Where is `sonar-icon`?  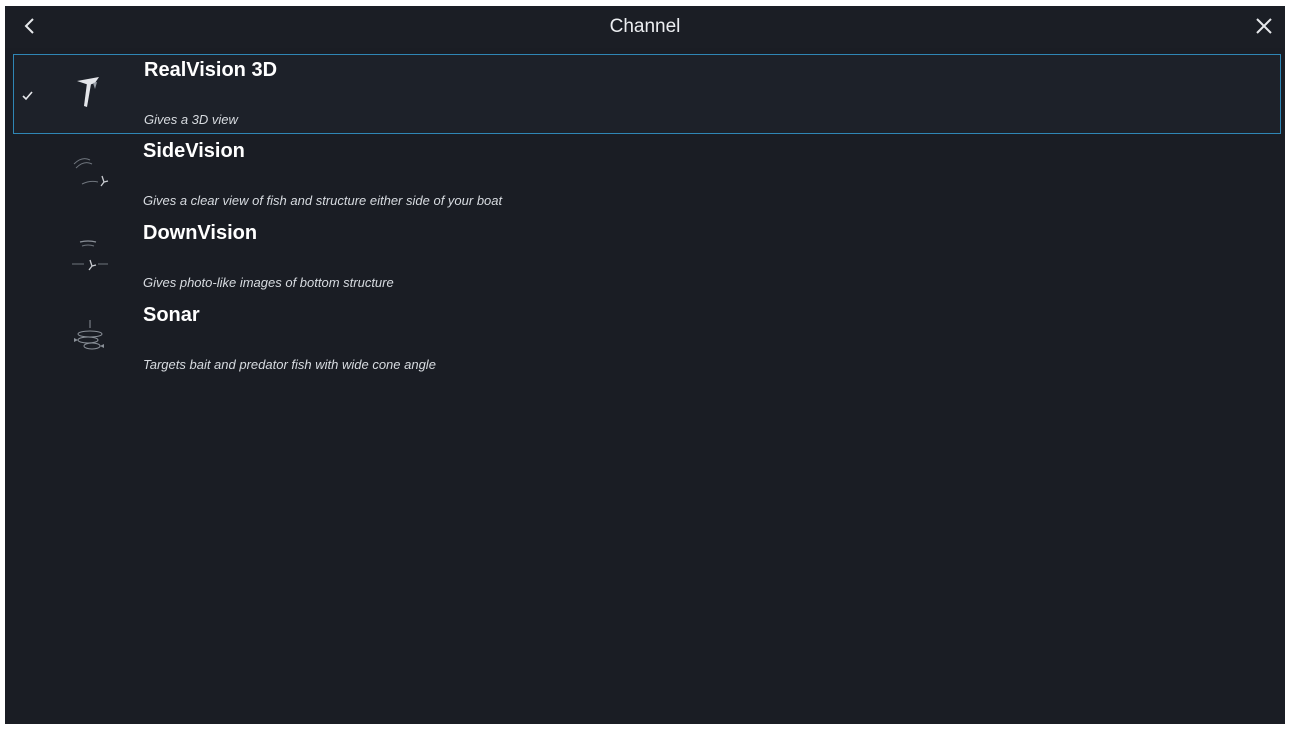
sonar-icon is located at coordinates (89, 335).